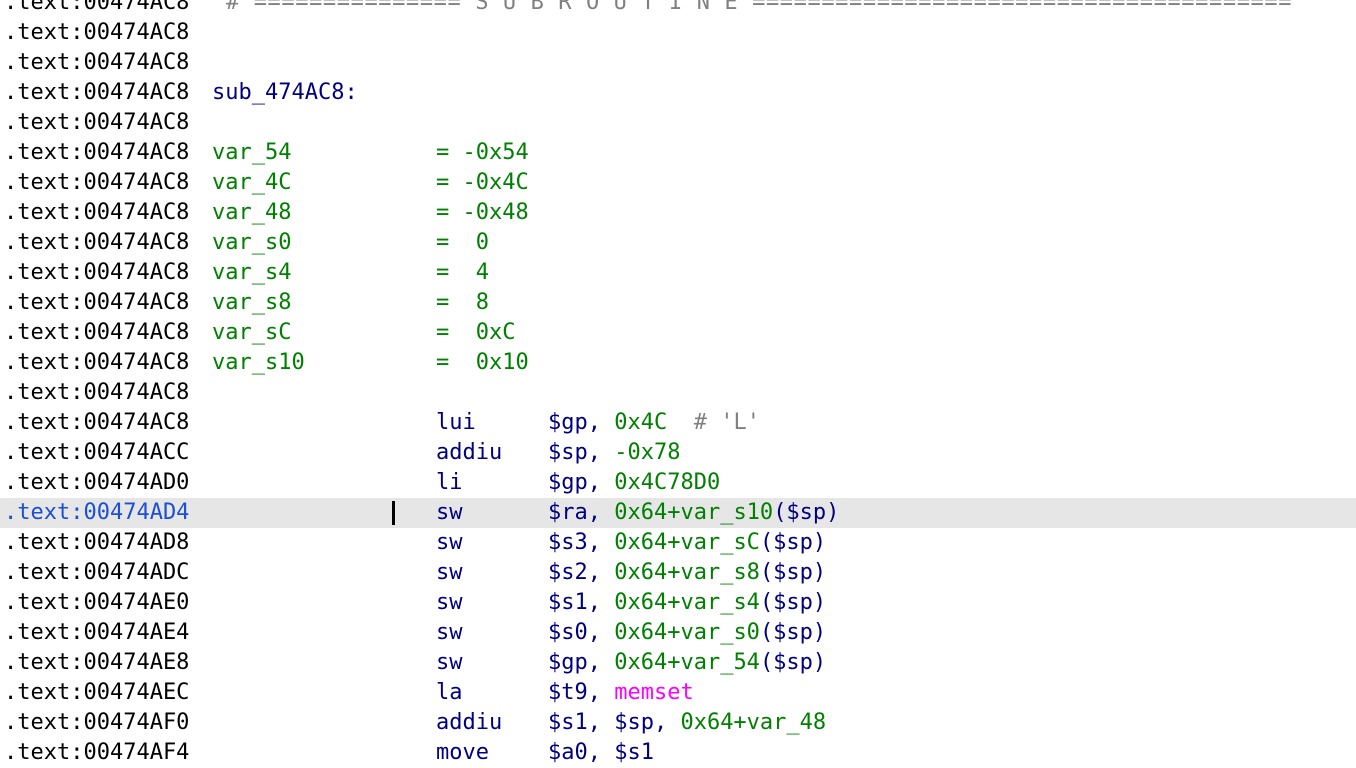 The height and width of the screenshot is (768, 1356). What do you see at coordinates (251, 333) in the screenshot?
I see `stack-variable-name: var_sC` at bounding box center [251, 333].